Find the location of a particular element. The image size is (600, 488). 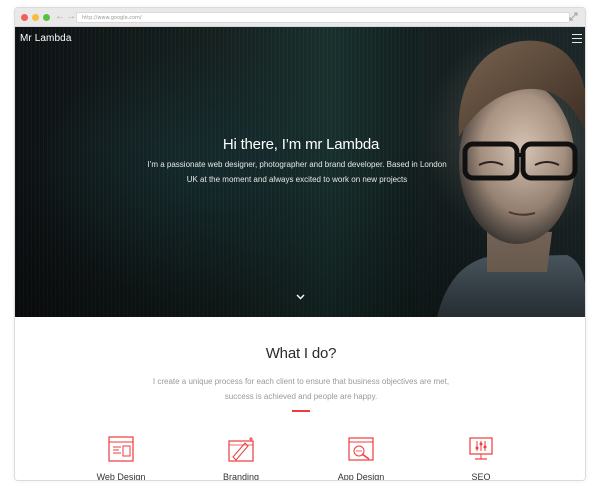

hamburger-menu-icon is located at coordinates (577, 38).